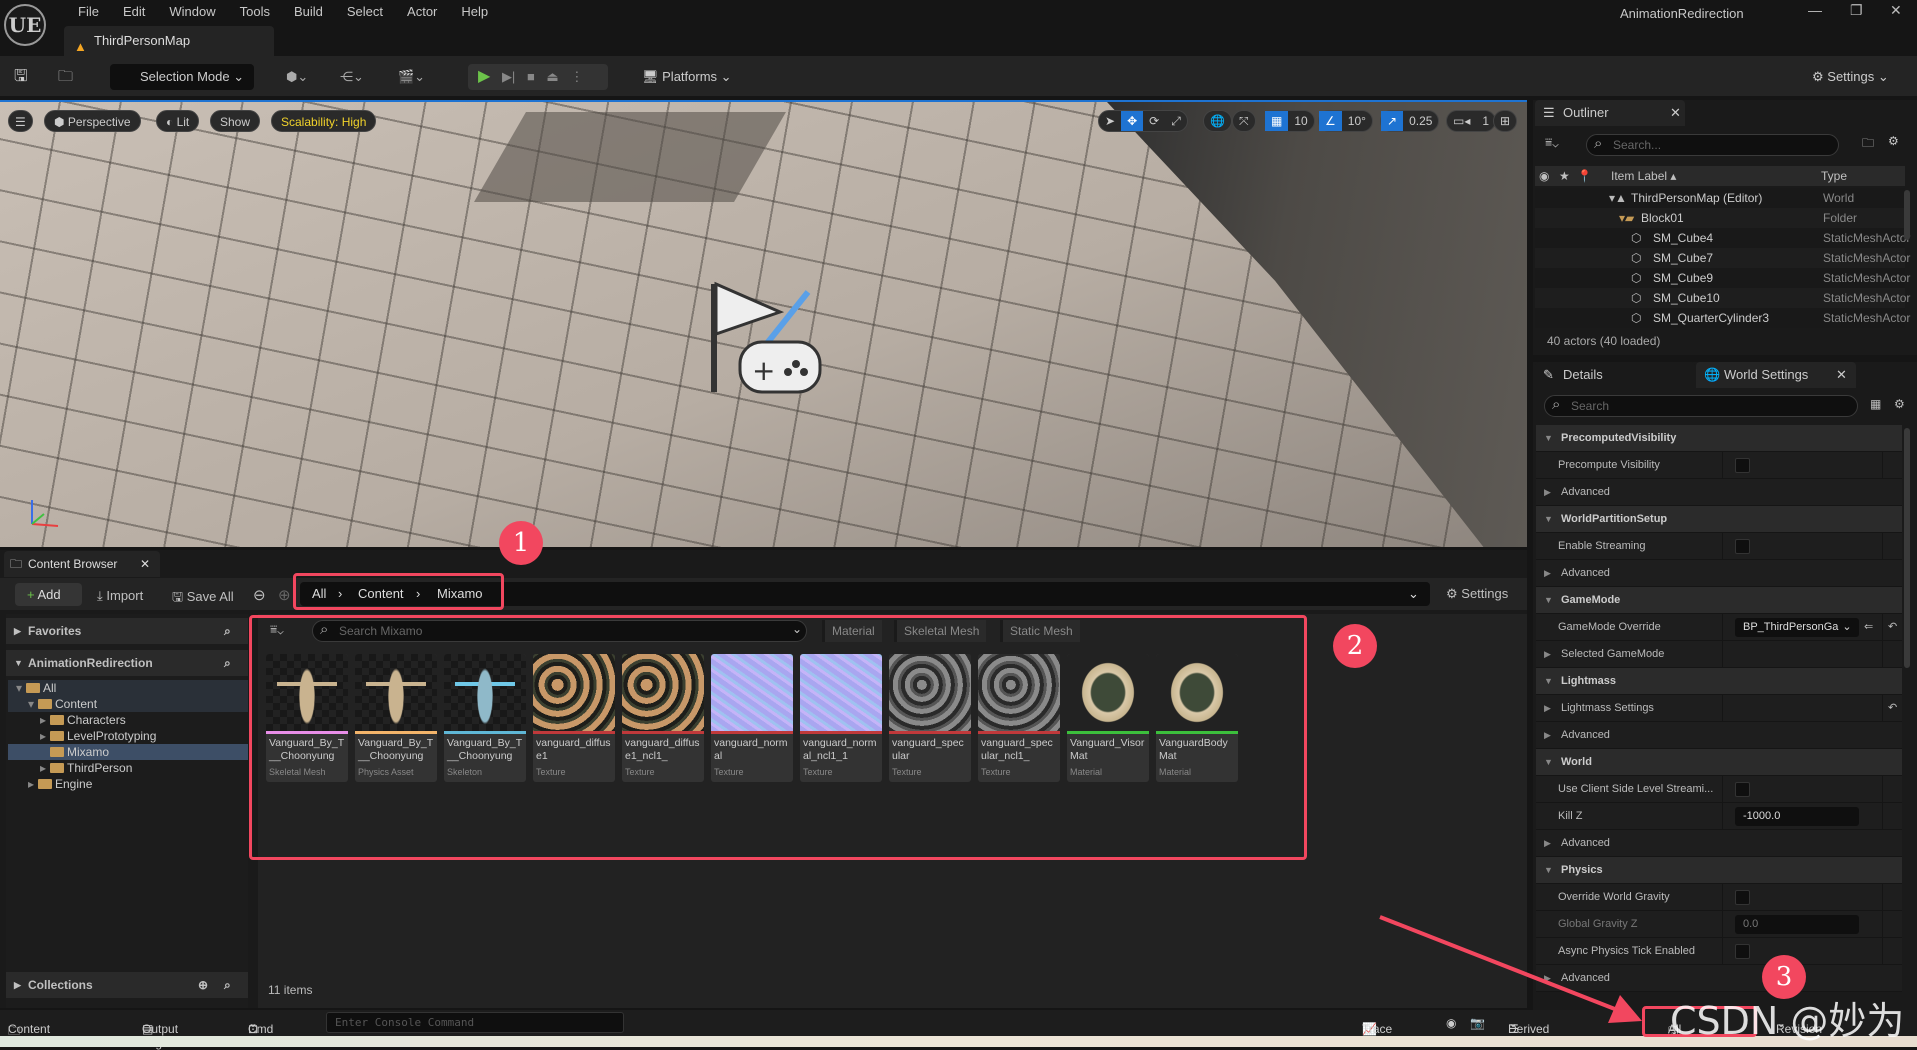 The height and width of the screenshot is (1050, 1917). Describe the element at coordinates (259, 595) in the screenshot. I see `back-icon: ⊖` at that location.